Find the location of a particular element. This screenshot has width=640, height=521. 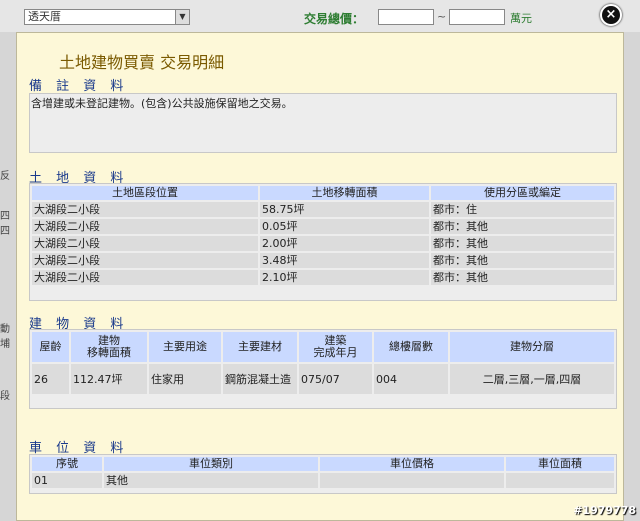

parking-table-header: 序號 車位類別 車位價格 車位面積 is located at coordinates (323, 464).